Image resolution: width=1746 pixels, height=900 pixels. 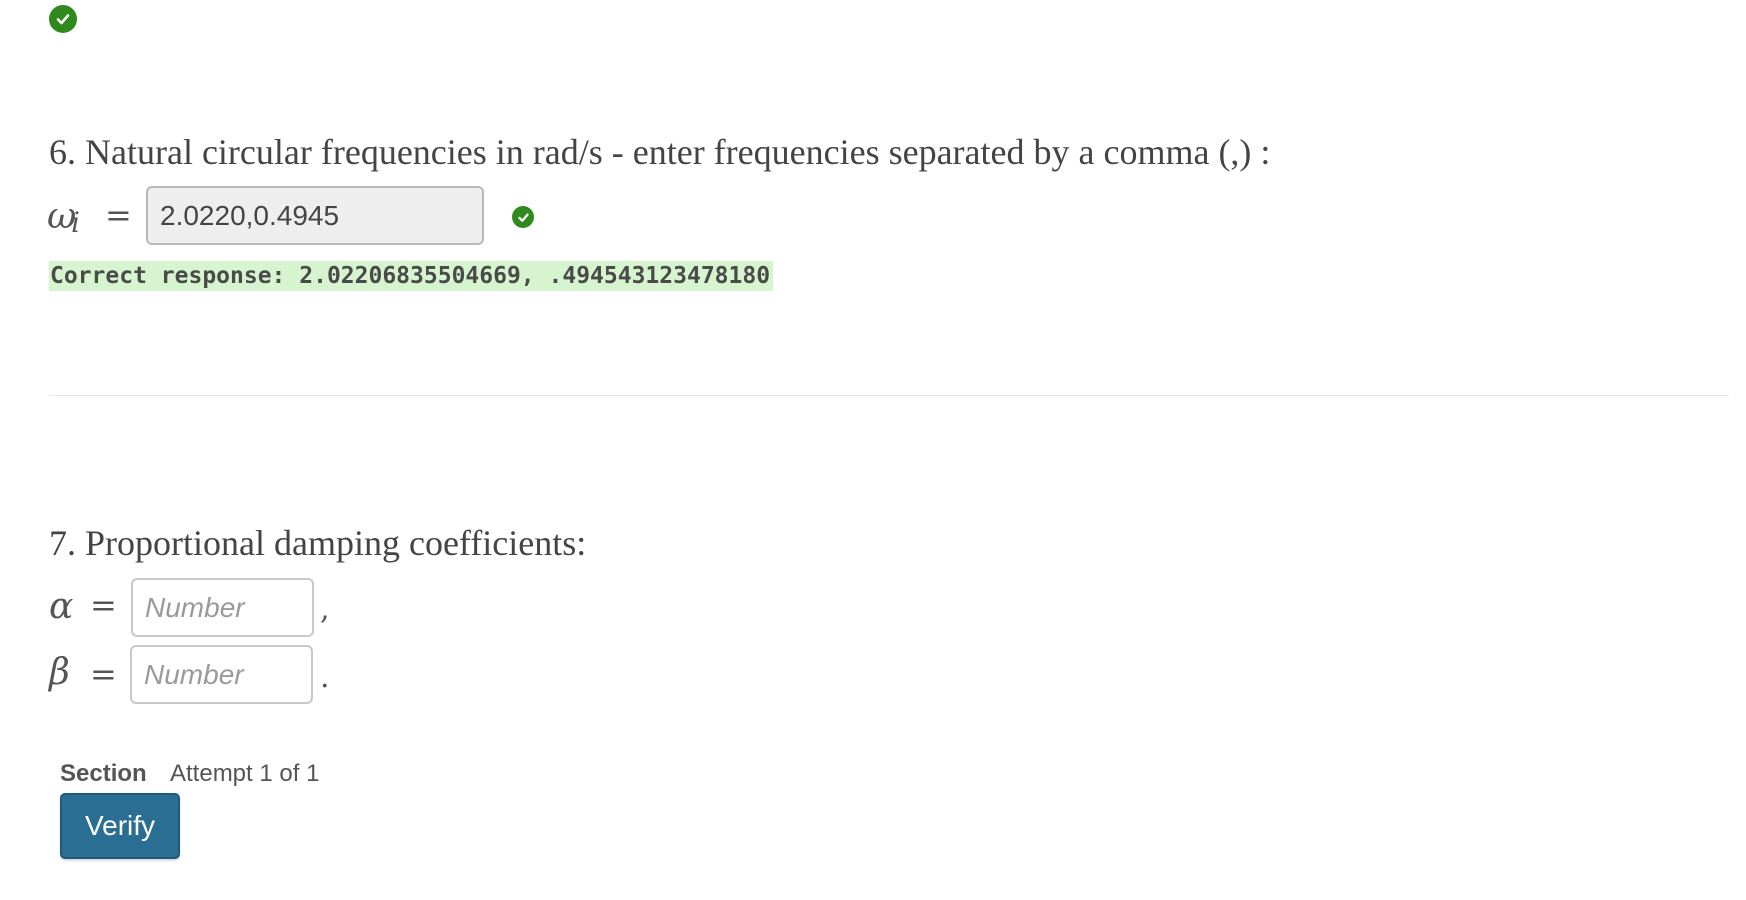 What do you see at coordinates (325, 609) in the screenshot?
I see `alpha-trailing-comma: ,` at bounding box center [325, 609].